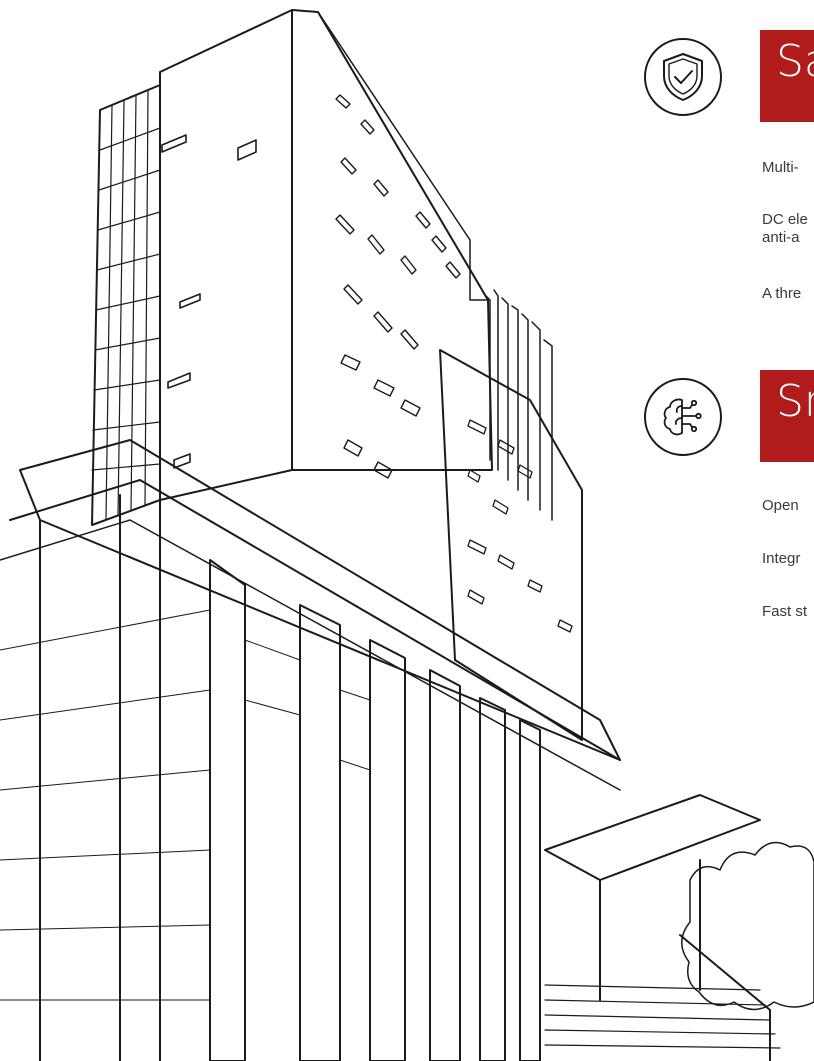  Describe the element at coordinates (780, 505) in the screenshot. I see `feature-line: Open` at that location.